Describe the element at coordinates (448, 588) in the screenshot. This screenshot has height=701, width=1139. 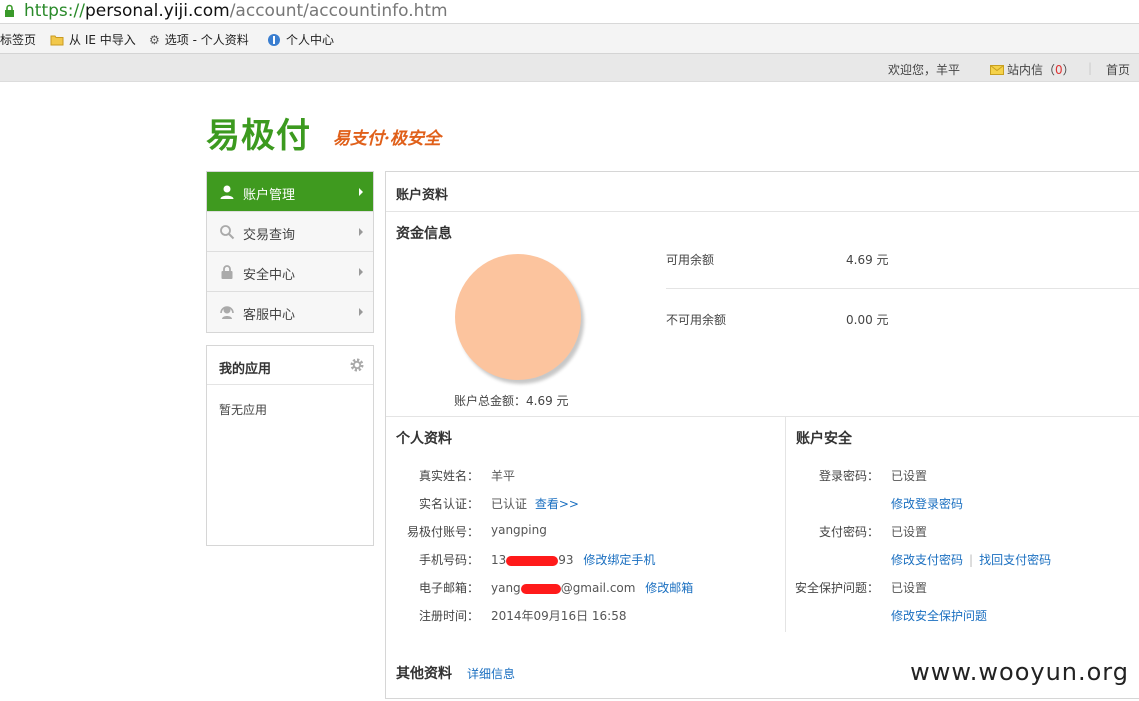
I see `email-label: 电子邮箱：` at that location.